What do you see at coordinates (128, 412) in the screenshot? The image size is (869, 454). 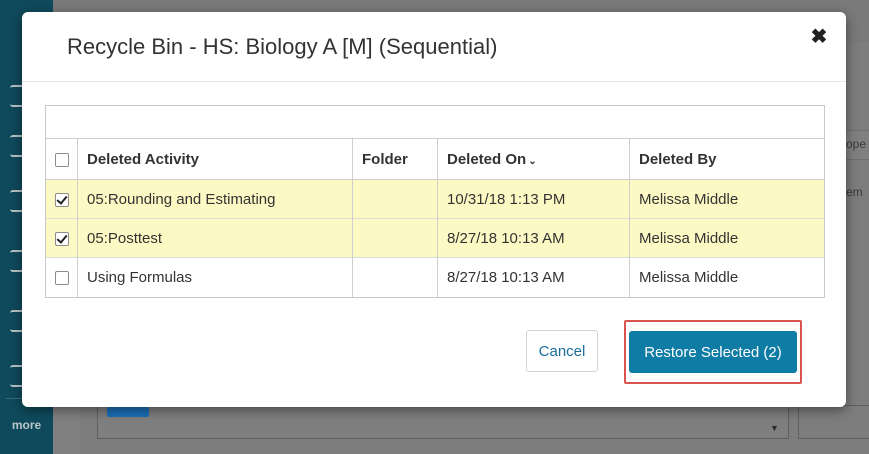 I see `background-blue-tag` at bounding box center [128, 412].